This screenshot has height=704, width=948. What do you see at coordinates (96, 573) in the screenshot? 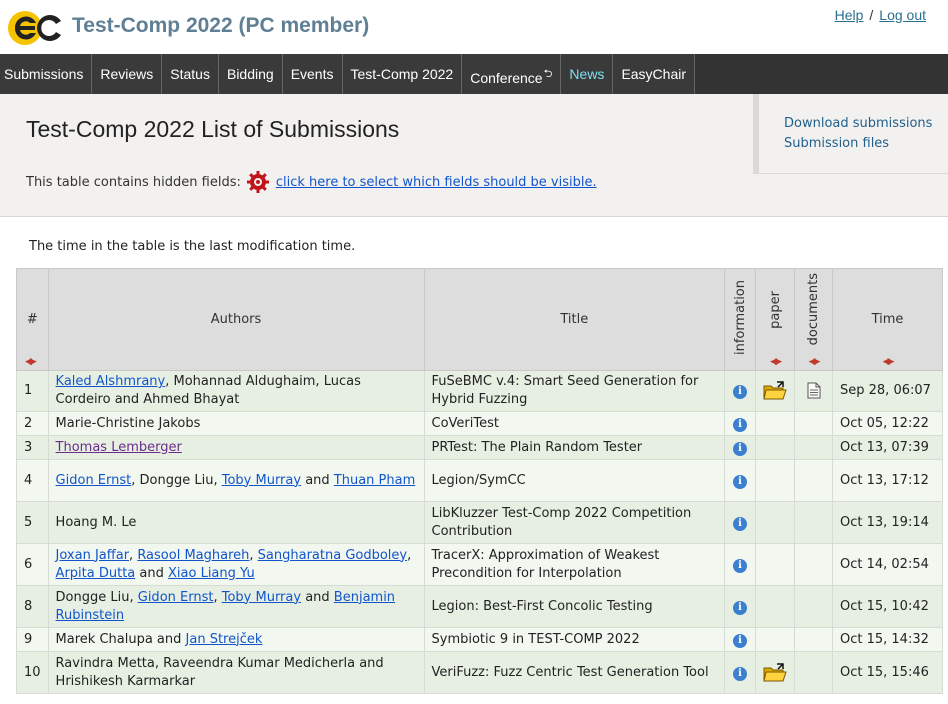
I see `author-link: Arpita Dutta` at bounding box center [96, 573].